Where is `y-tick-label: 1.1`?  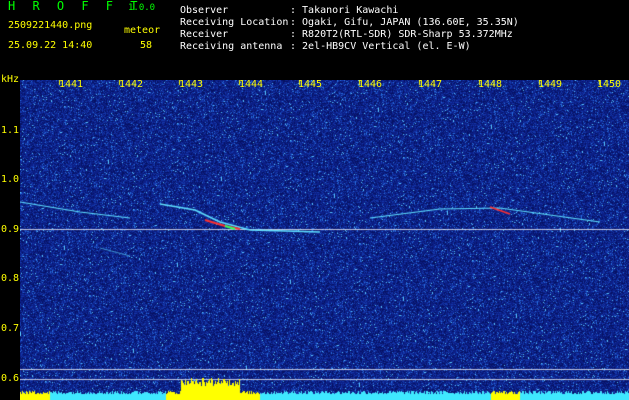 y-tick-label: 1.1 is located at coordinates (10, 130).